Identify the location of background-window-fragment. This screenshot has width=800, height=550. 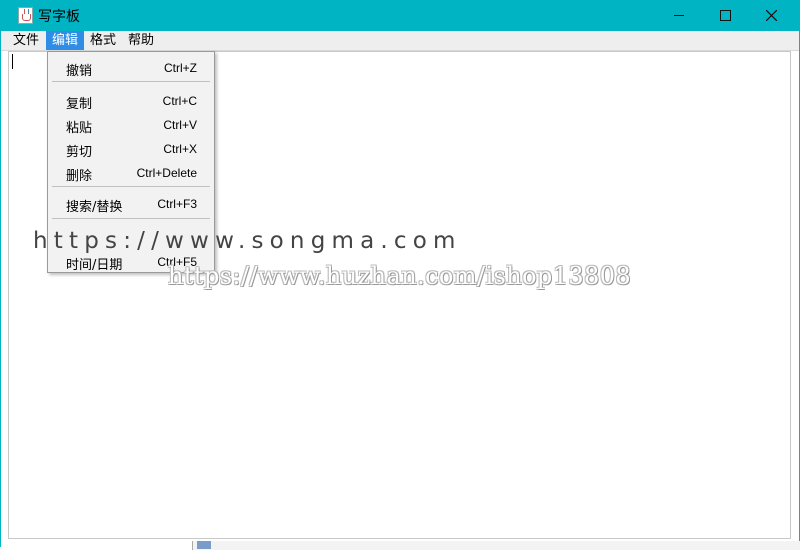
(496, 545).